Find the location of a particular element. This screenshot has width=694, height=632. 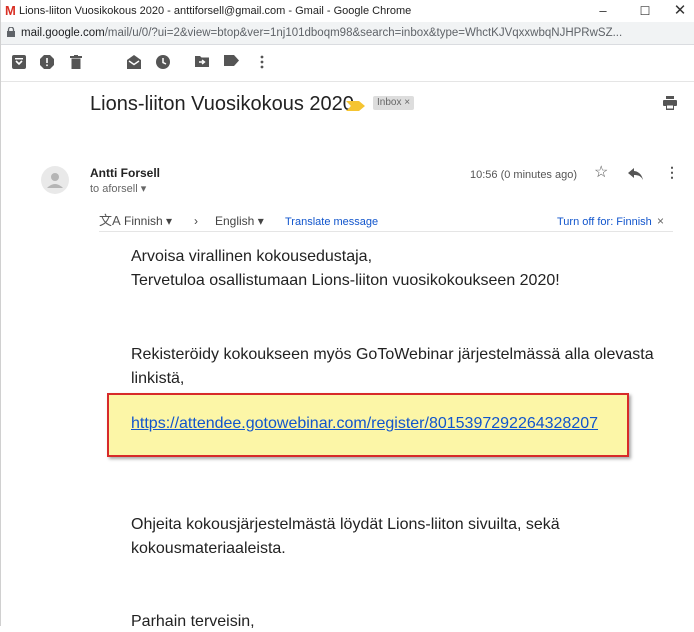

body-signoff: Parhain terveisin, is located at coordinates (193, 621).